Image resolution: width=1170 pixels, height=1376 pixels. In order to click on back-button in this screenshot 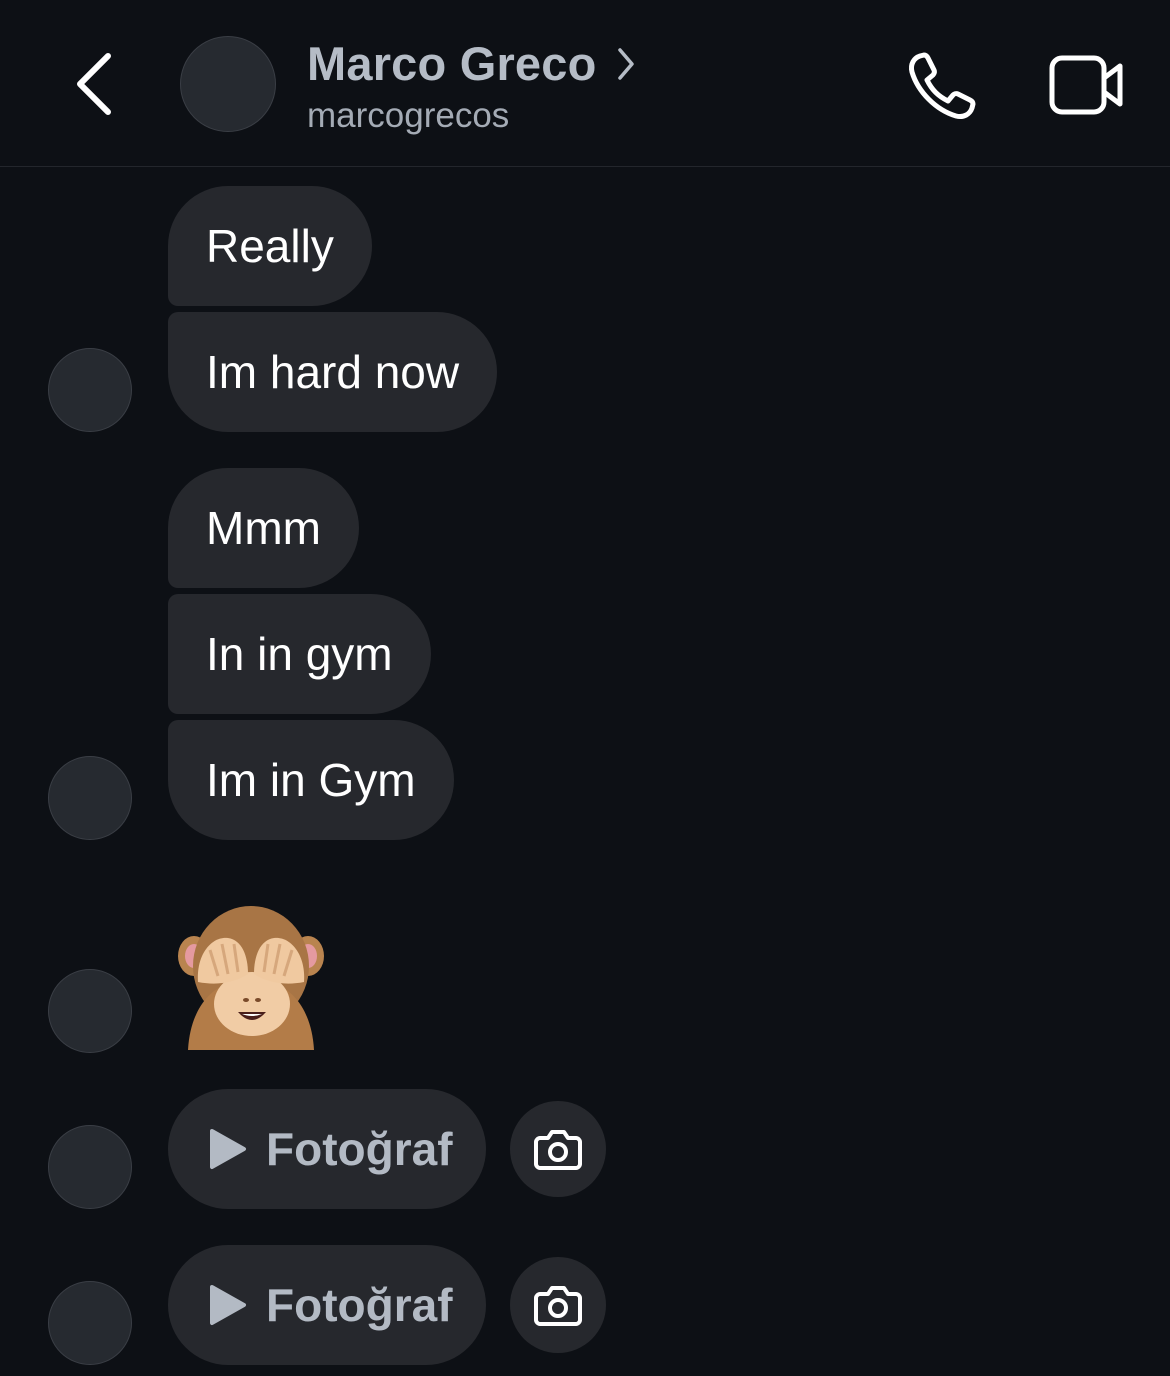, I will do `click(97, 84)`.